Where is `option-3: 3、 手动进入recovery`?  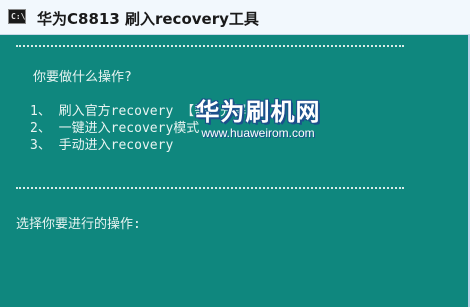
option-3: 3、 手动进入recovery is located at coordinates (102, 145).